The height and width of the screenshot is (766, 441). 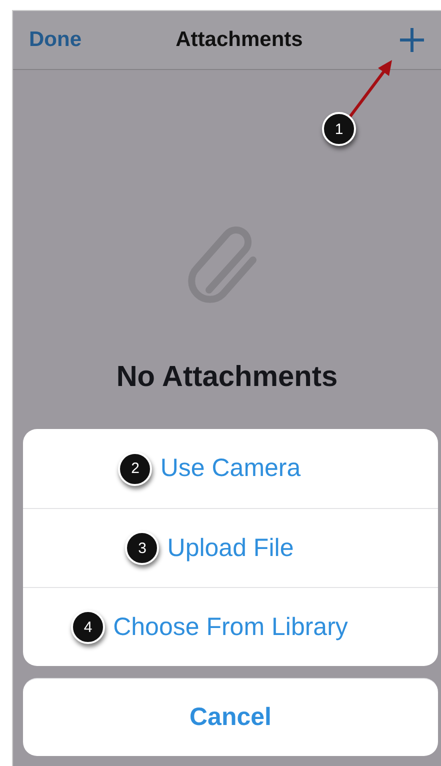 I want to click on empty-title: No Attachments, so click(x=227, y=377).